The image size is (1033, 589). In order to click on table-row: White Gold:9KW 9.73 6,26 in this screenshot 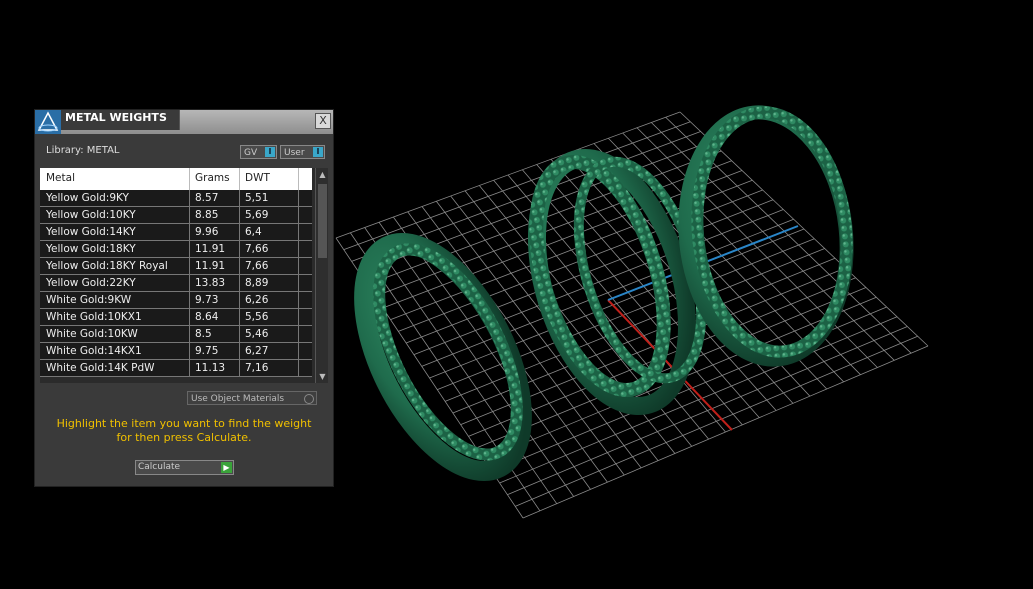, I will do `click(176, 300)`.